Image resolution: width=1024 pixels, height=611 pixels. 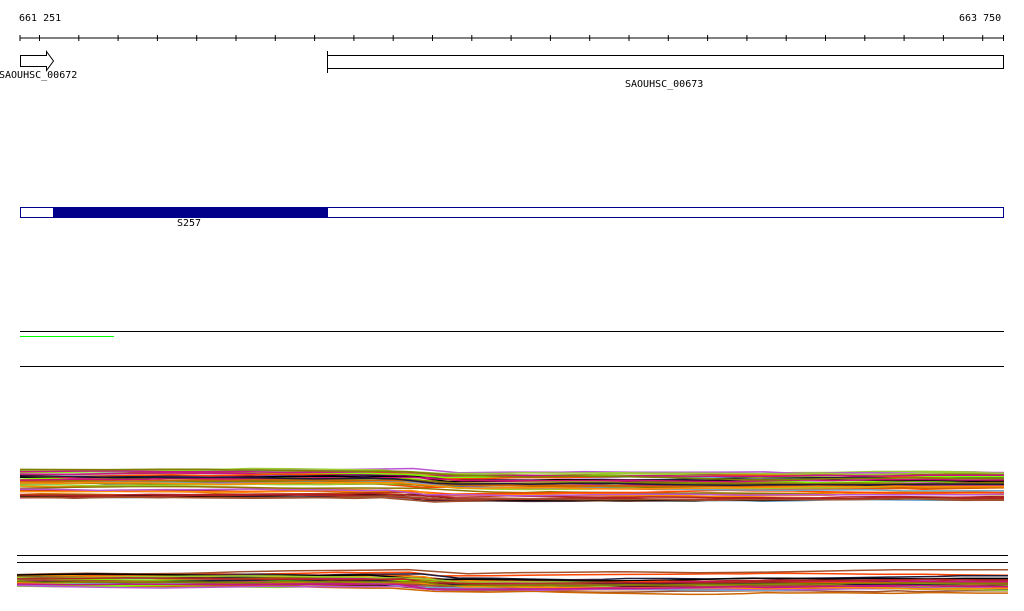 What do you see at coordinates (190, 212) in the screenshot?
I see `feature-block-S257` at bounding box center [190, 212].